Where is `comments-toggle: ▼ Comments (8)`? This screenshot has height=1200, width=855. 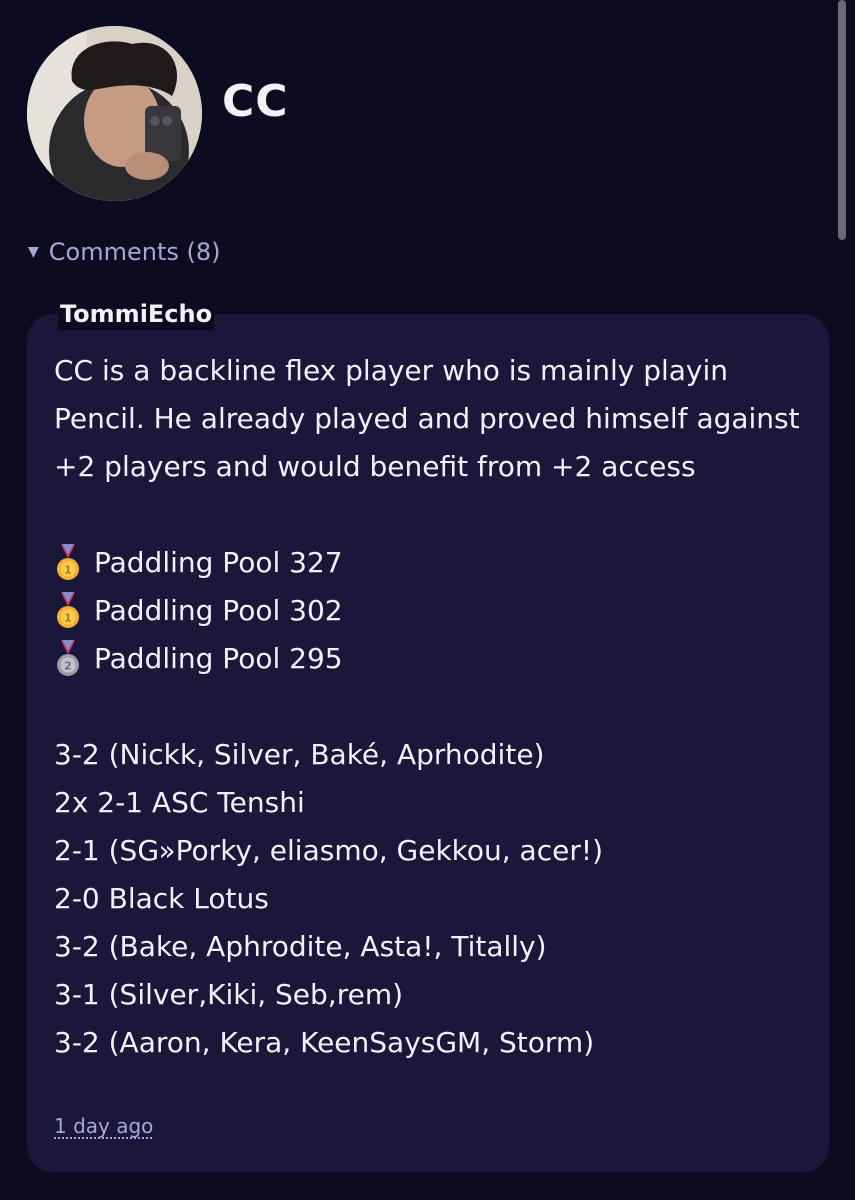
comments-toggle: ▼ Comments (8) is located at coordinates (124, 252).